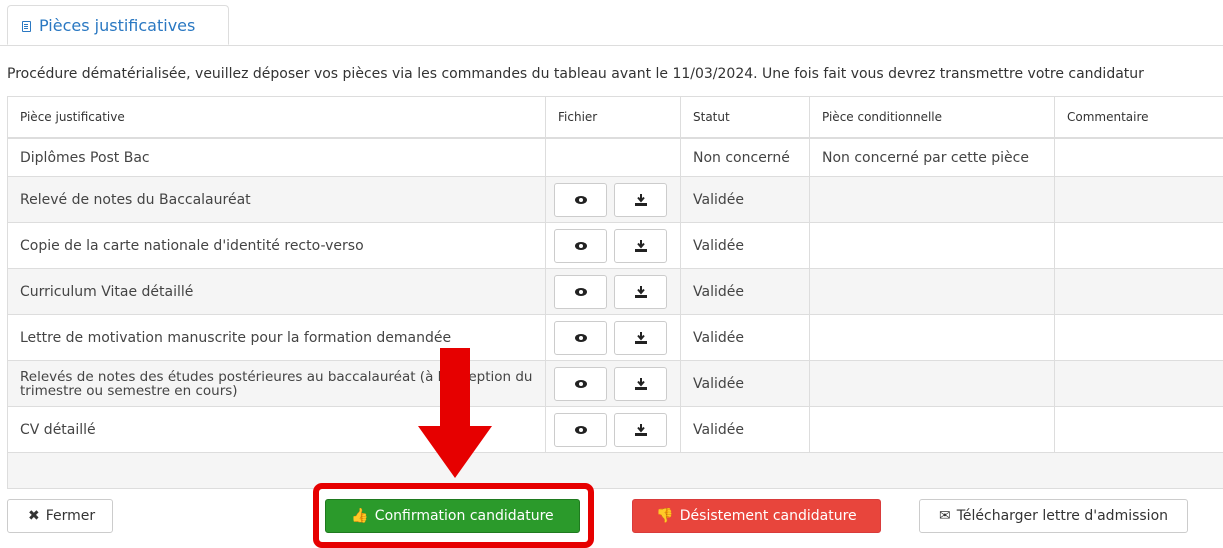 The width and height of the screenshot is (1223, 548). Describe the element at coordinates (277, 157) in the screenshot. I see `piece-name: Diplômes Post Bac` at that location.